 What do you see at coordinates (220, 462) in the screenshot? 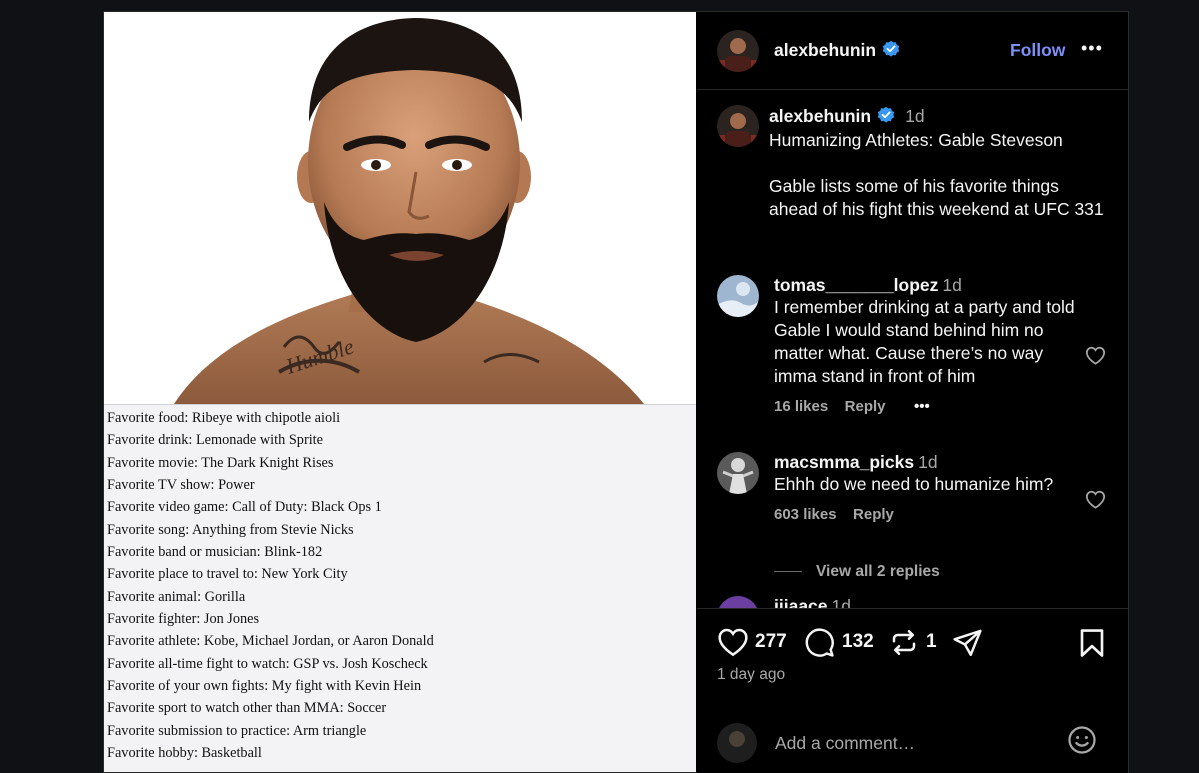
I see `favorite-item: Favorite movie: The Dark Knight Rises` at bounding box center [220, 462].